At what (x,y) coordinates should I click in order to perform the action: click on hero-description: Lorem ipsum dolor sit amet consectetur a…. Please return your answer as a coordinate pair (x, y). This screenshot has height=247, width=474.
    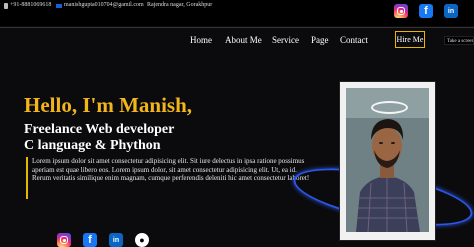
    Looking at the image, I should click on (171, 178).